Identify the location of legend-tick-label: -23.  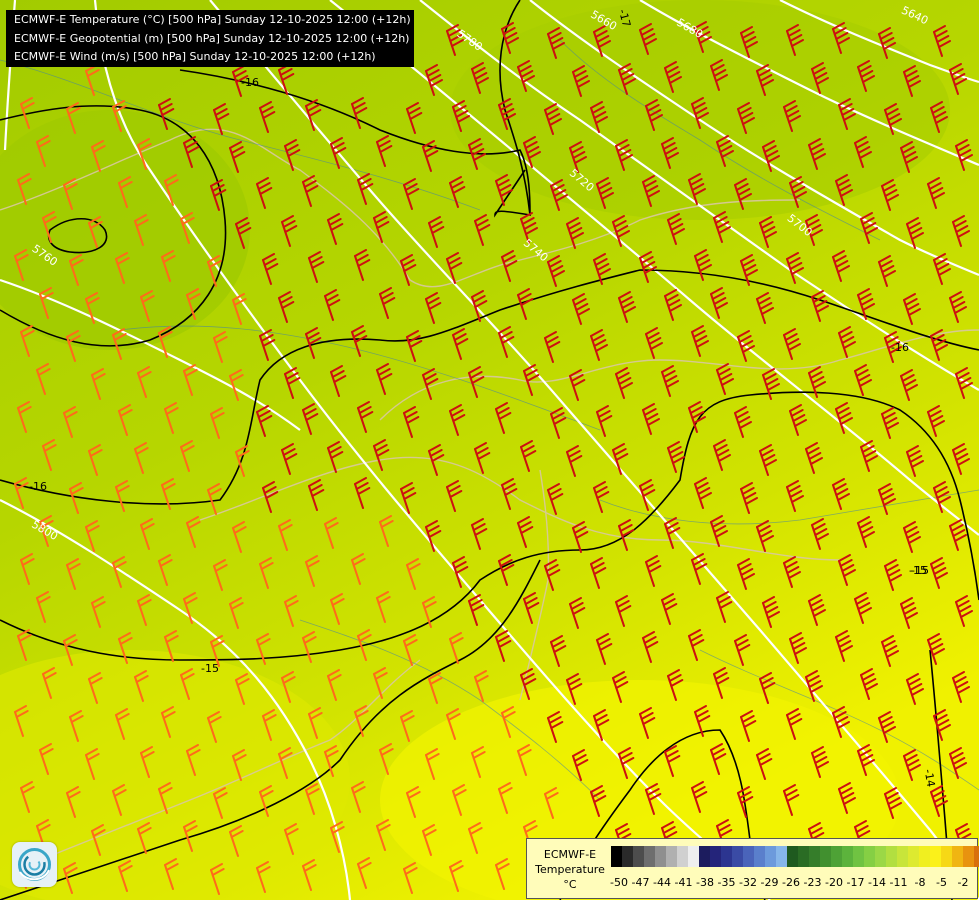
(812, 882).